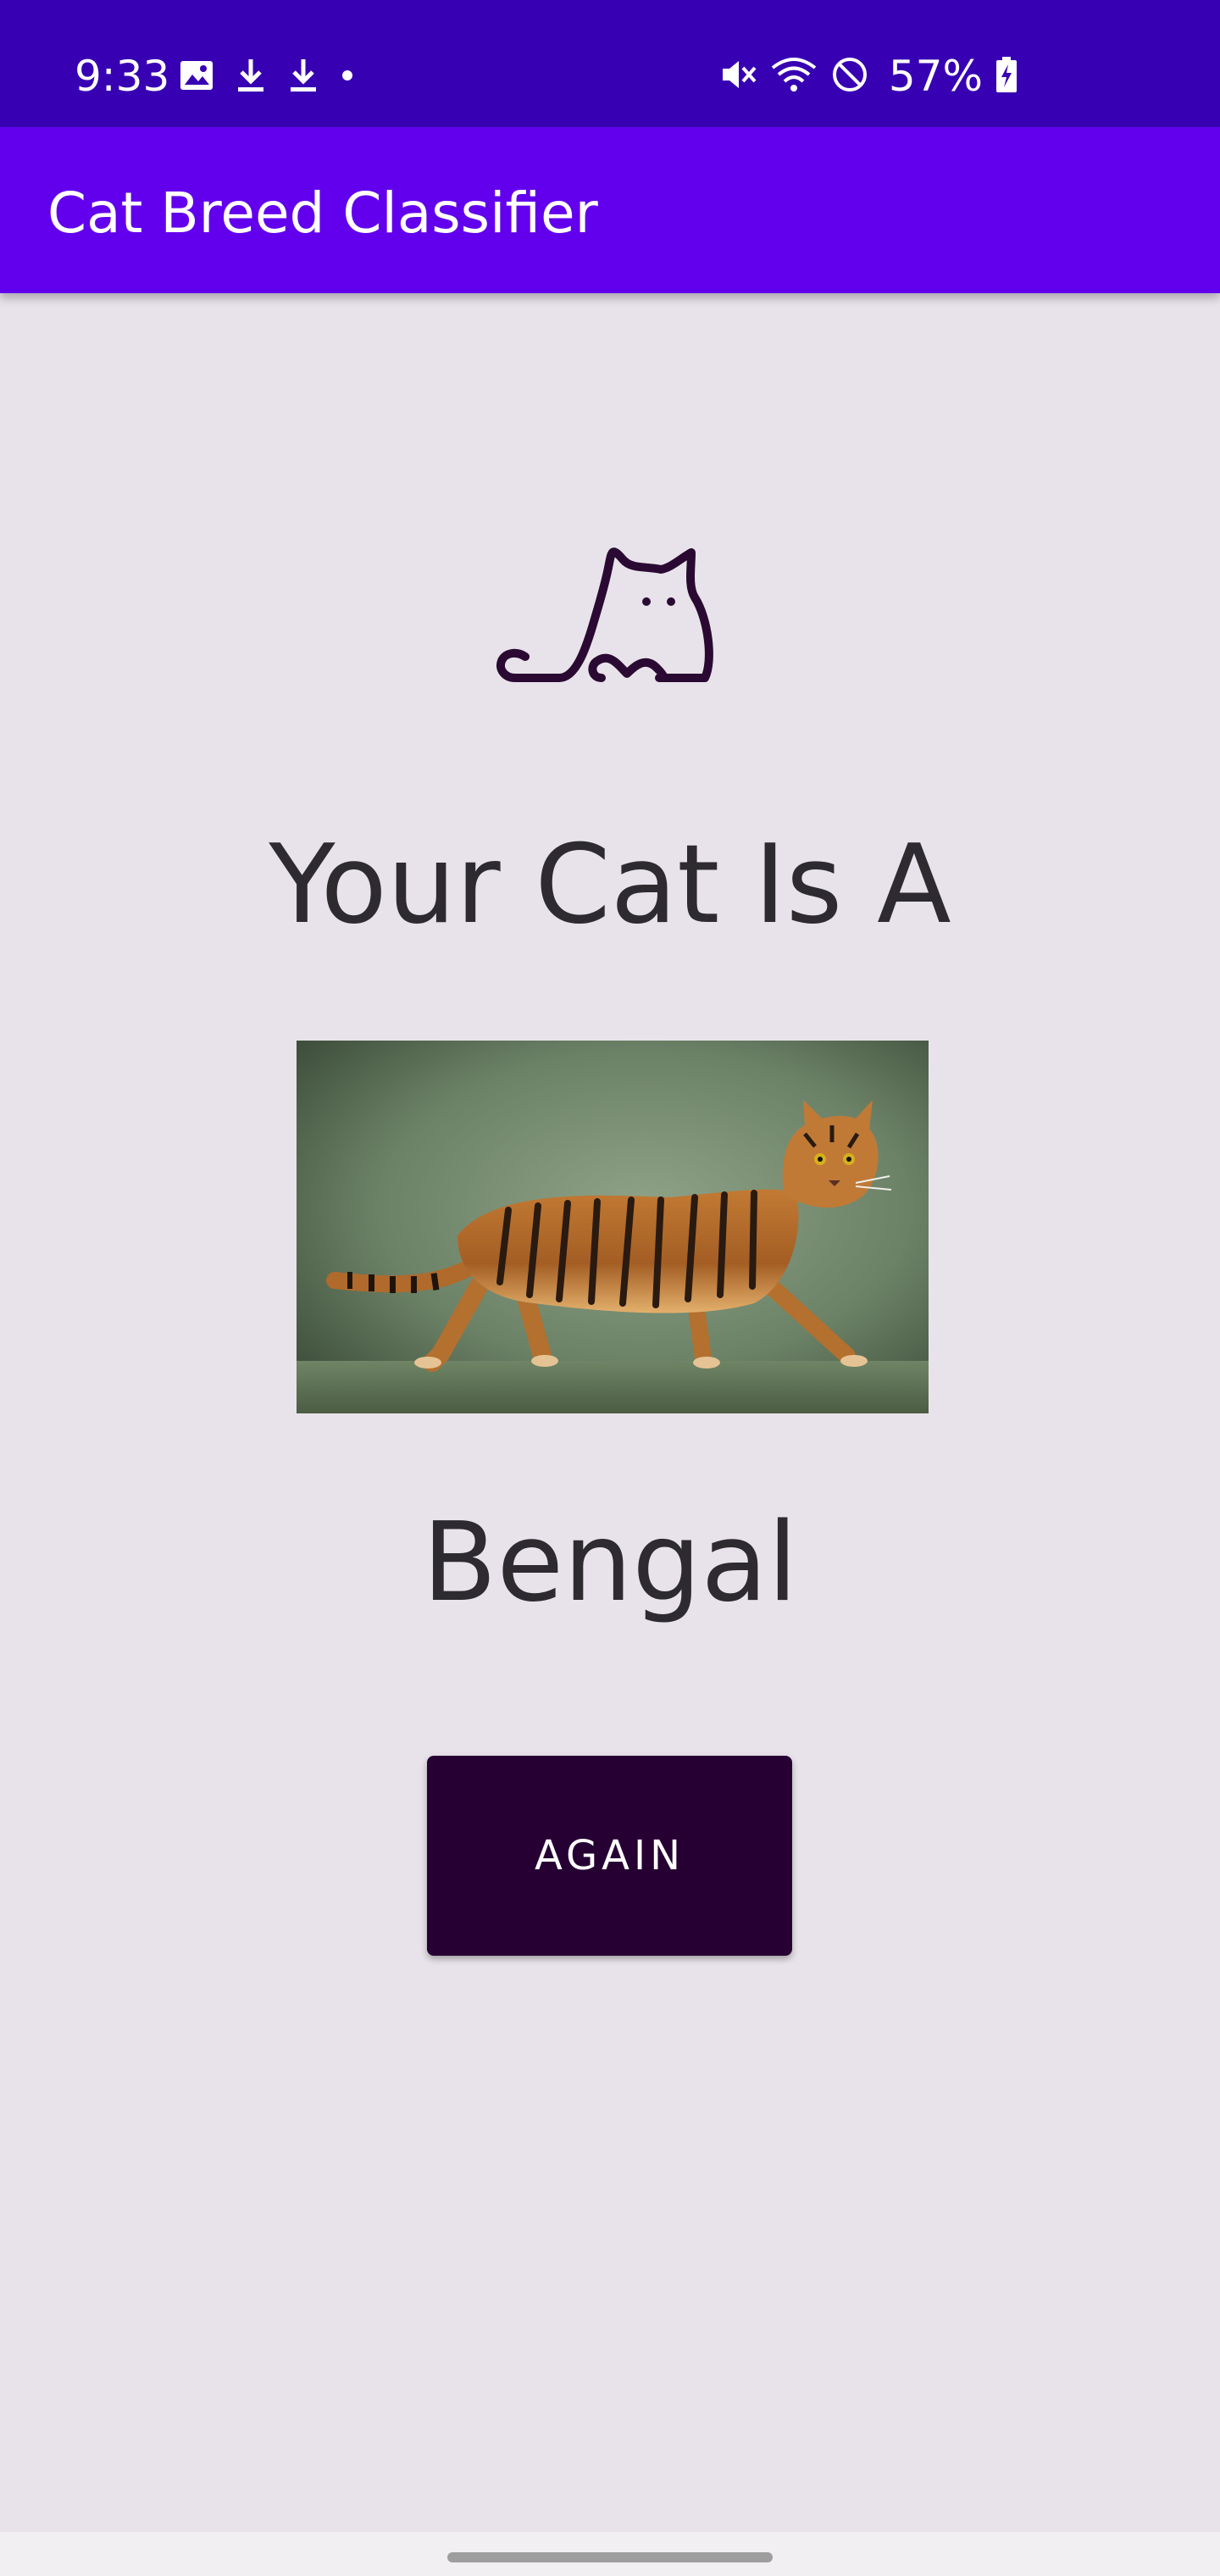 The width and height of the screenshot is (1220, 2576). I want to click on notification-icons, so click(267, 77).